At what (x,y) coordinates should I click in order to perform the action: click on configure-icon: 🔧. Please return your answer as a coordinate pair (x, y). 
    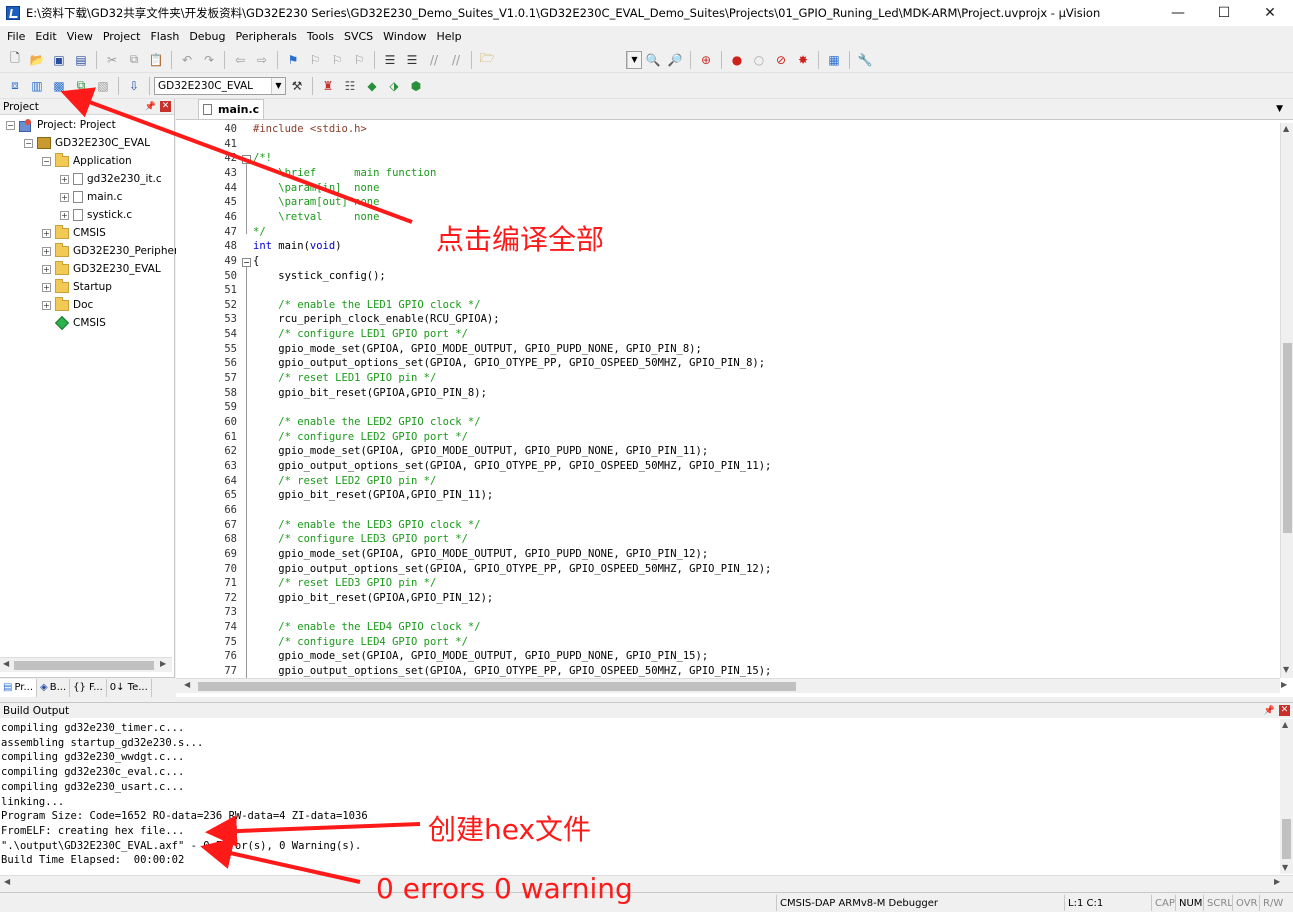
    Looking at the image, I should click on (865, 60).